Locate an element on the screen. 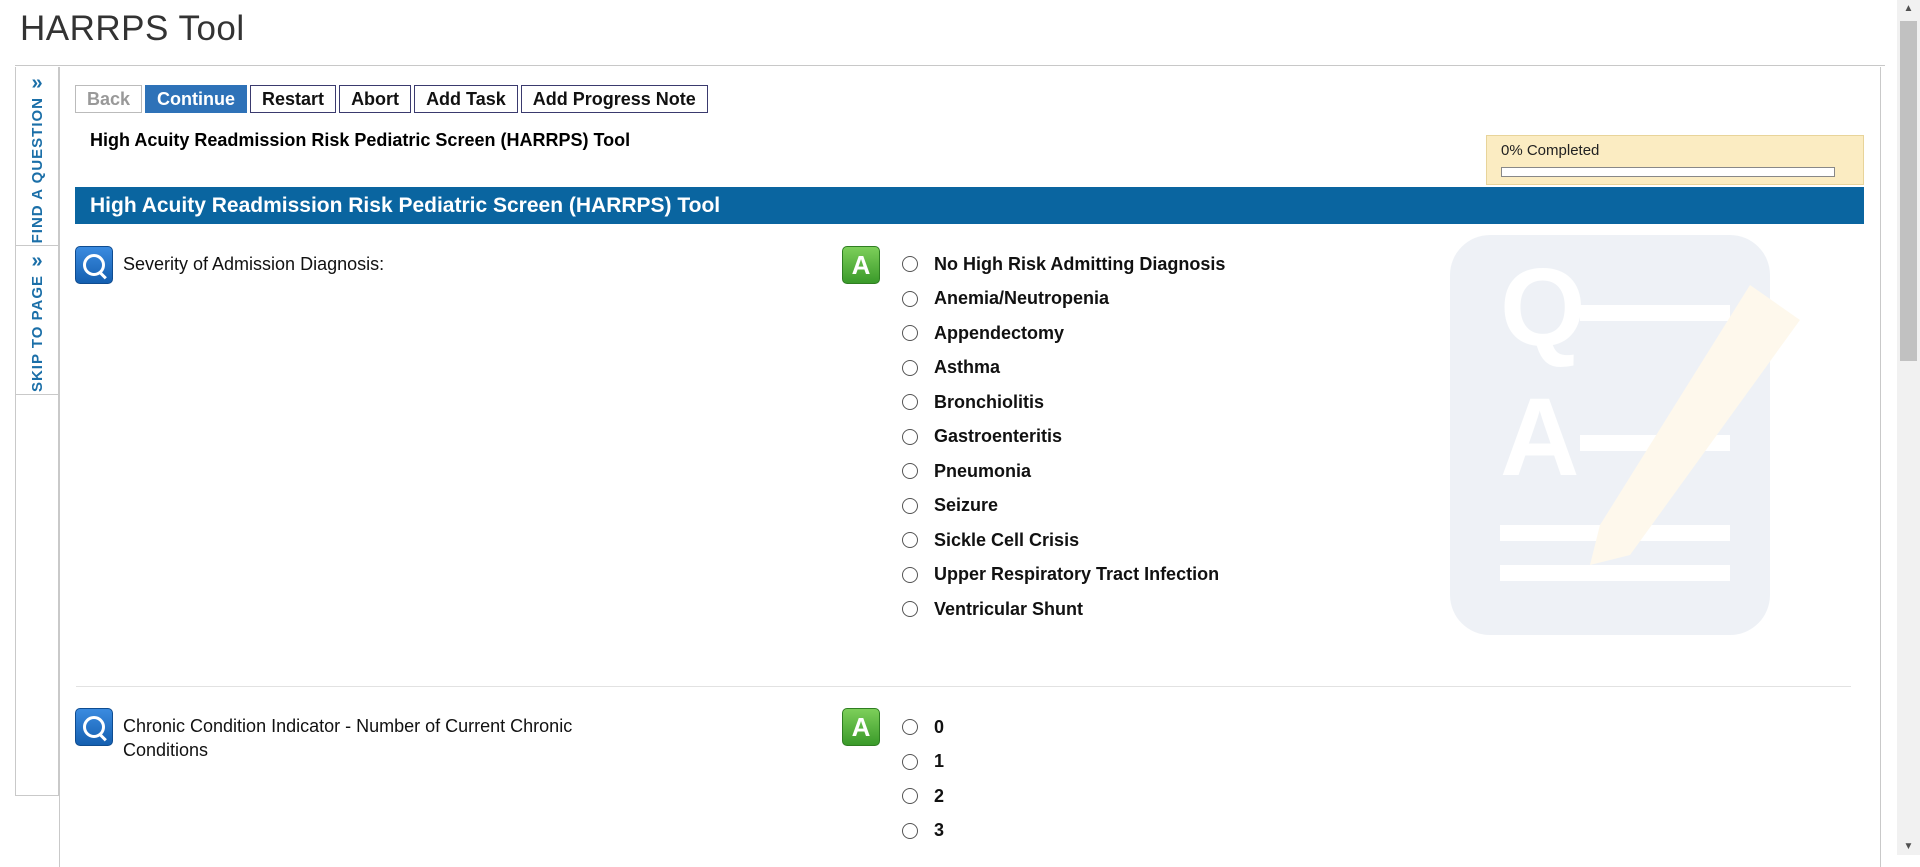  side-tabs: » FIND A QUESTION » SKIP TO PAGE is located at coordinates (37, 431).